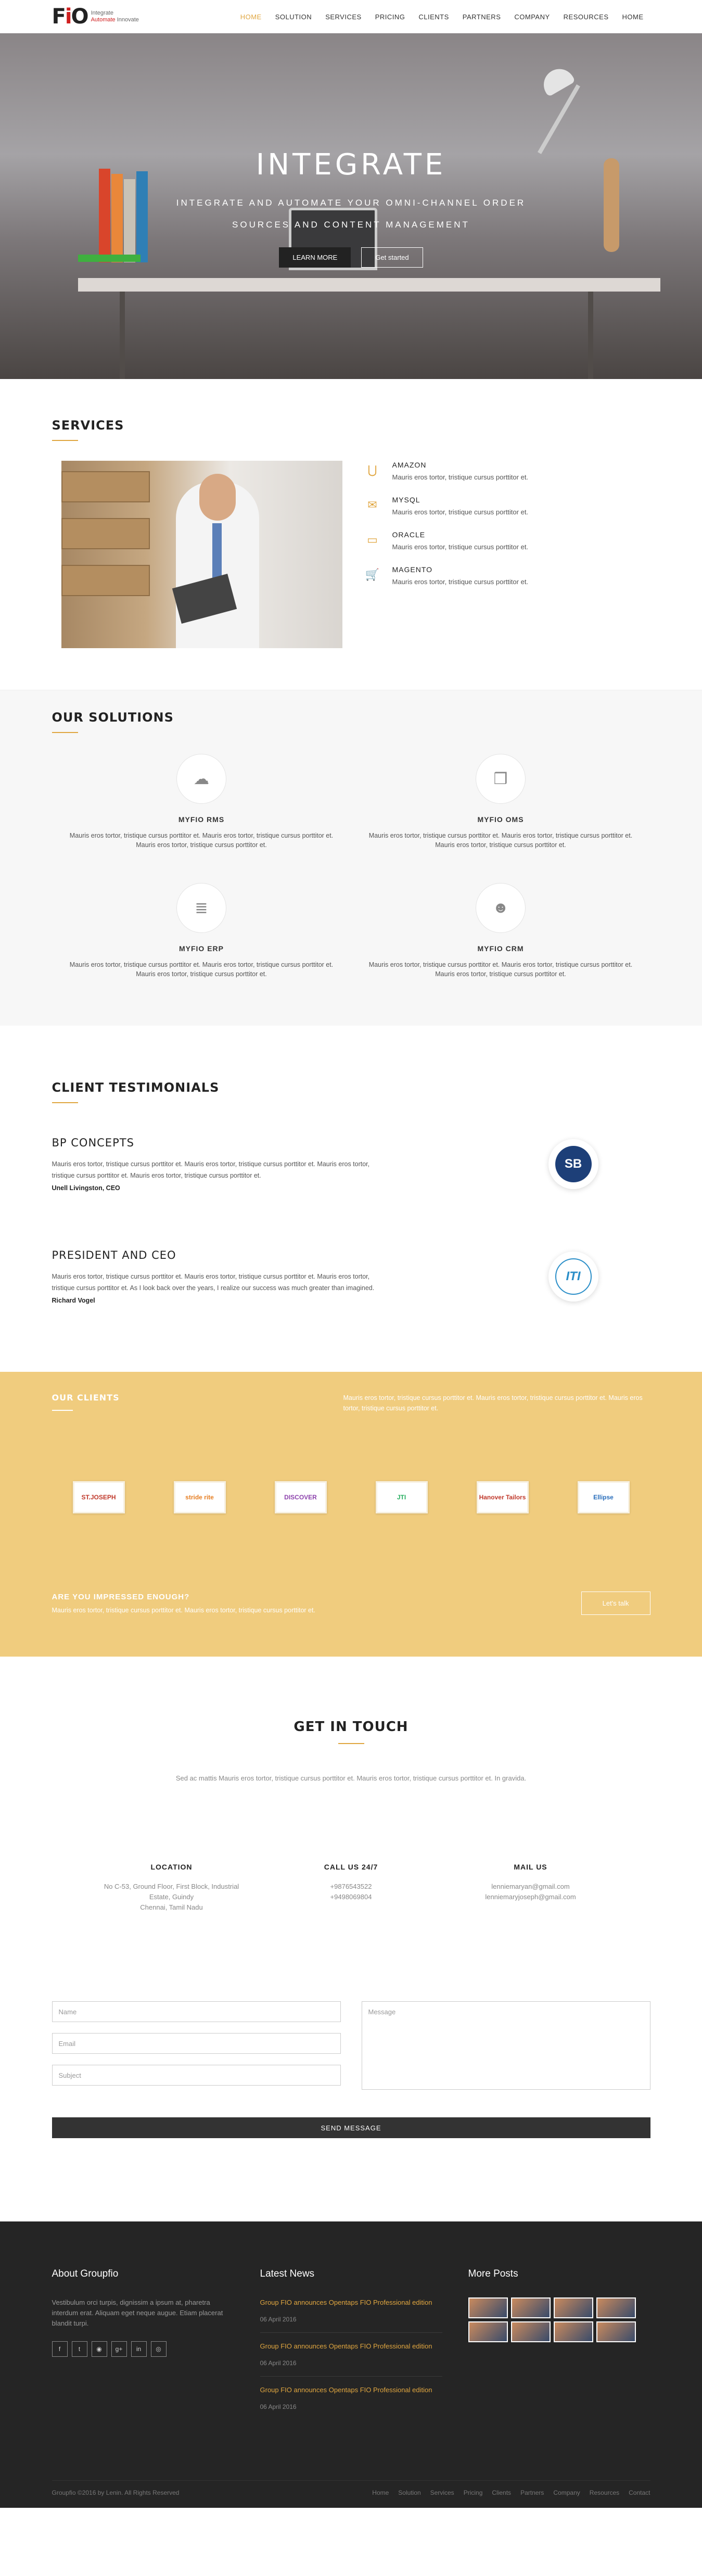 The width and height of the screenshot is (702, 2576). I want to click on testimonial-author: Unell Livingston, CEO, so click(86, 1188).